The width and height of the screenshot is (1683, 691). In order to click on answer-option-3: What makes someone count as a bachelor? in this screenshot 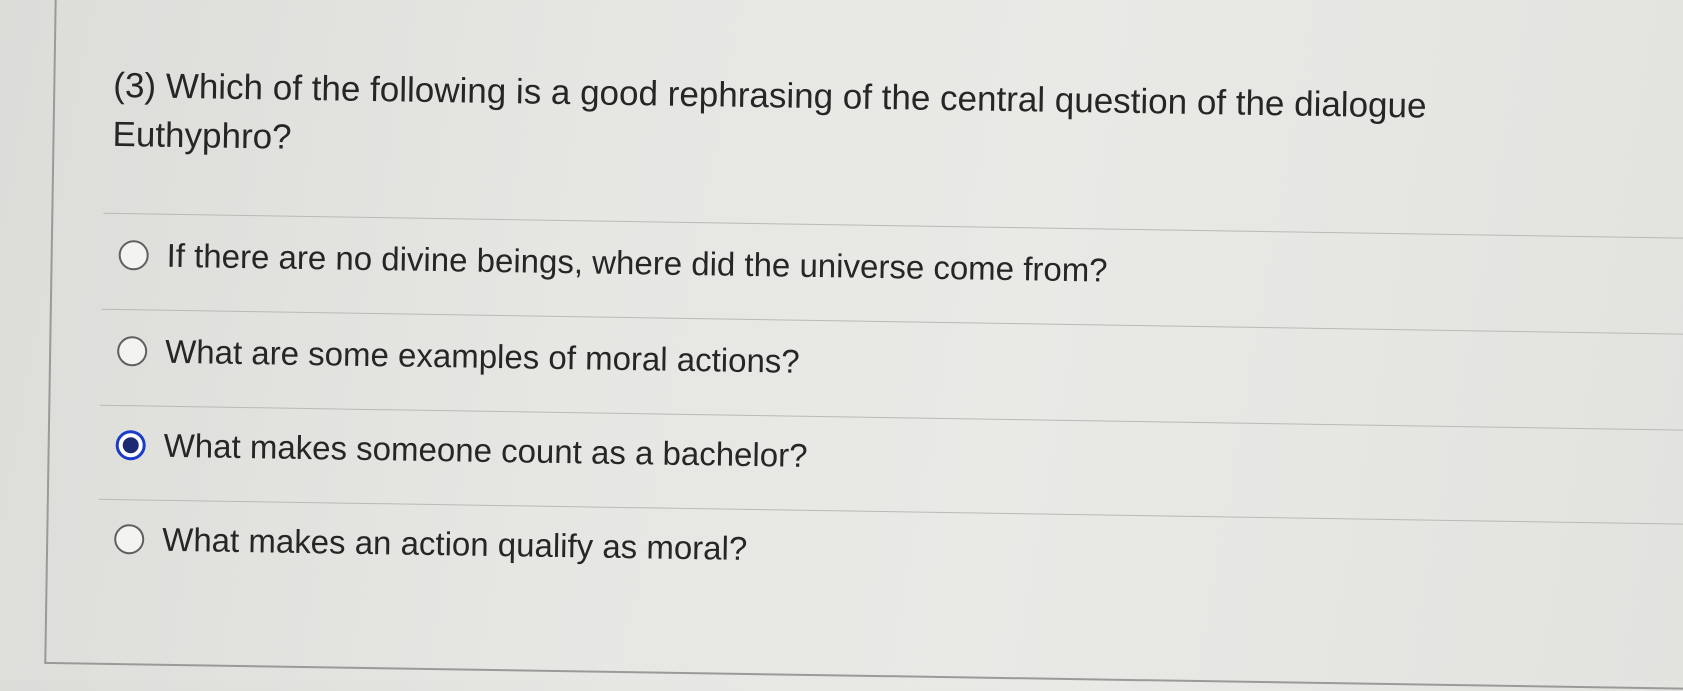, I will do `click(461, 450)`.